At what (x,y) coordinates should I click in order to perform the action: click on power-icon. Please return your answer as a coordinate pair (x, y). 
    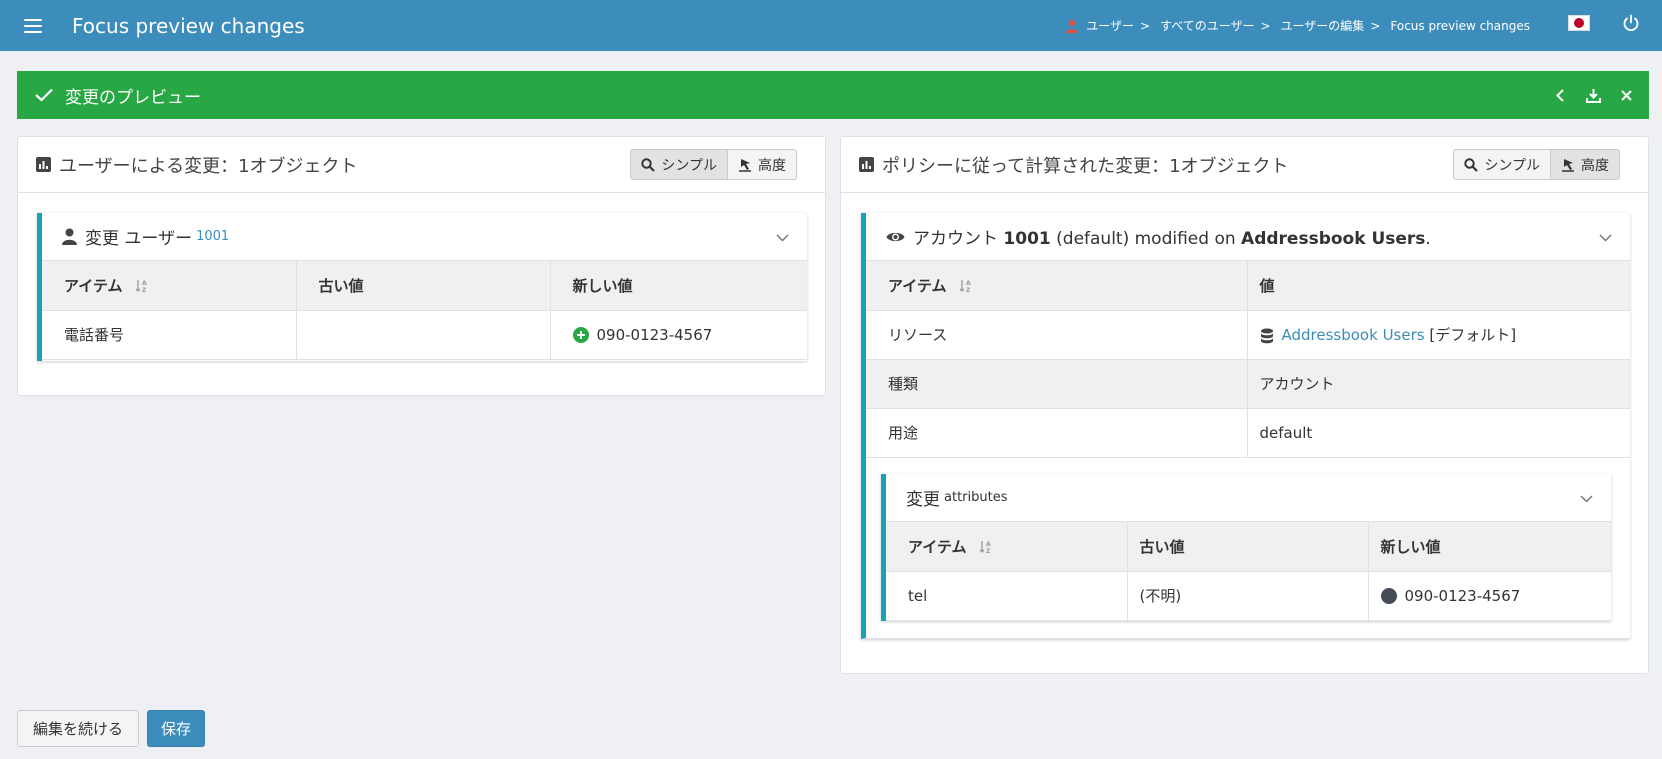
    Looking at the image, I should click on (1631, 23).